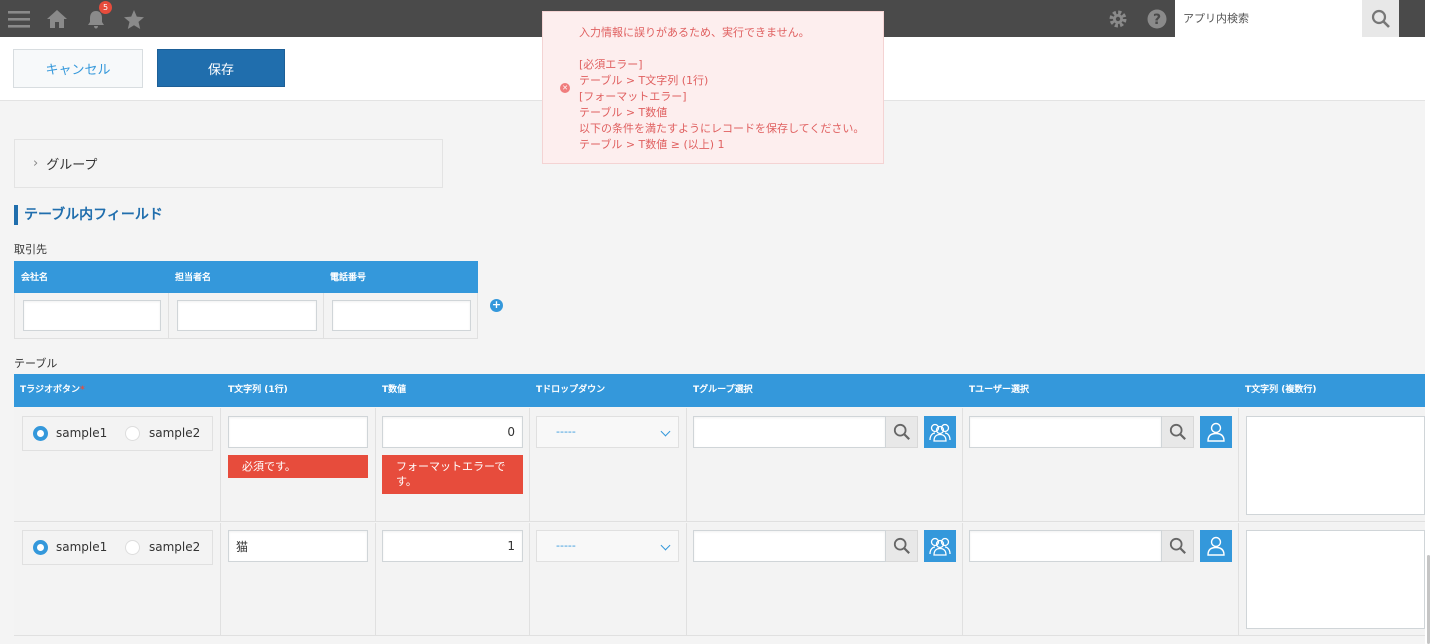 The width and height of the screenshot is (1432, 644). Describe the element at coordinates (57, 19) in the screenshot. I see `home-icon` at that location.